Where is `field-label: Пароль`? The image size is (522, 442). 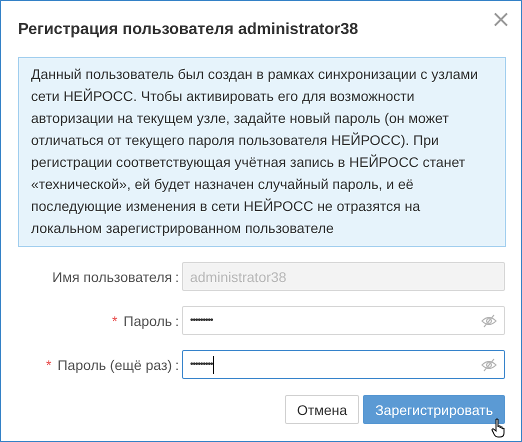
field-label: Пароль is located at coordinates (148, 320).